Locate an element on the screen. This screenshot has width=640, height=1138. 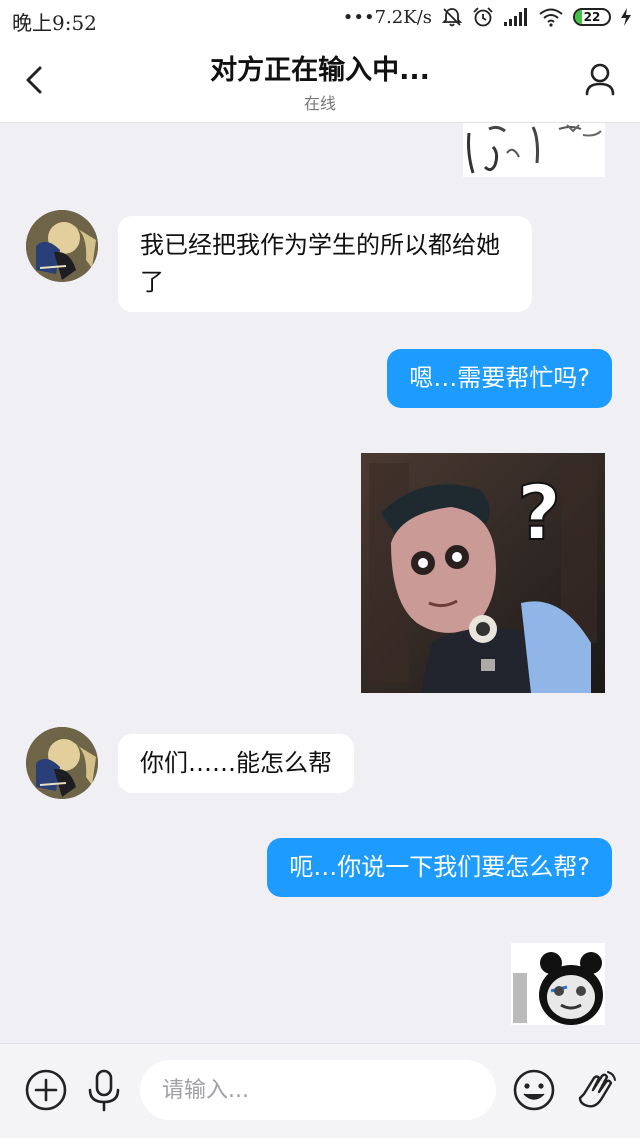
emoji-icon is located at coordinates (534, 1090).